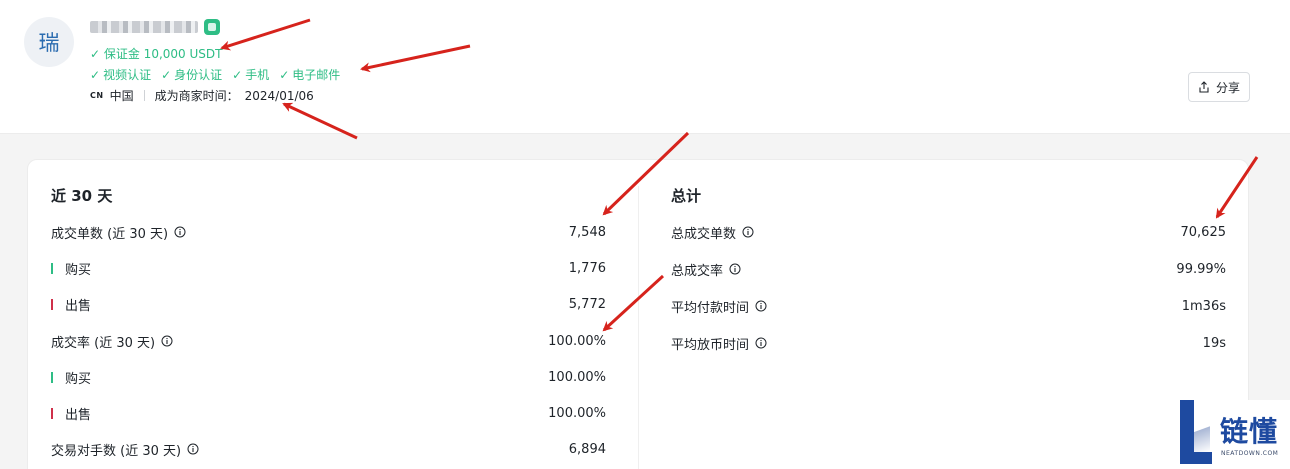 This screenshot has width=1290, height=469. I want to click on stat-value: 5,772, so click(587, 304).